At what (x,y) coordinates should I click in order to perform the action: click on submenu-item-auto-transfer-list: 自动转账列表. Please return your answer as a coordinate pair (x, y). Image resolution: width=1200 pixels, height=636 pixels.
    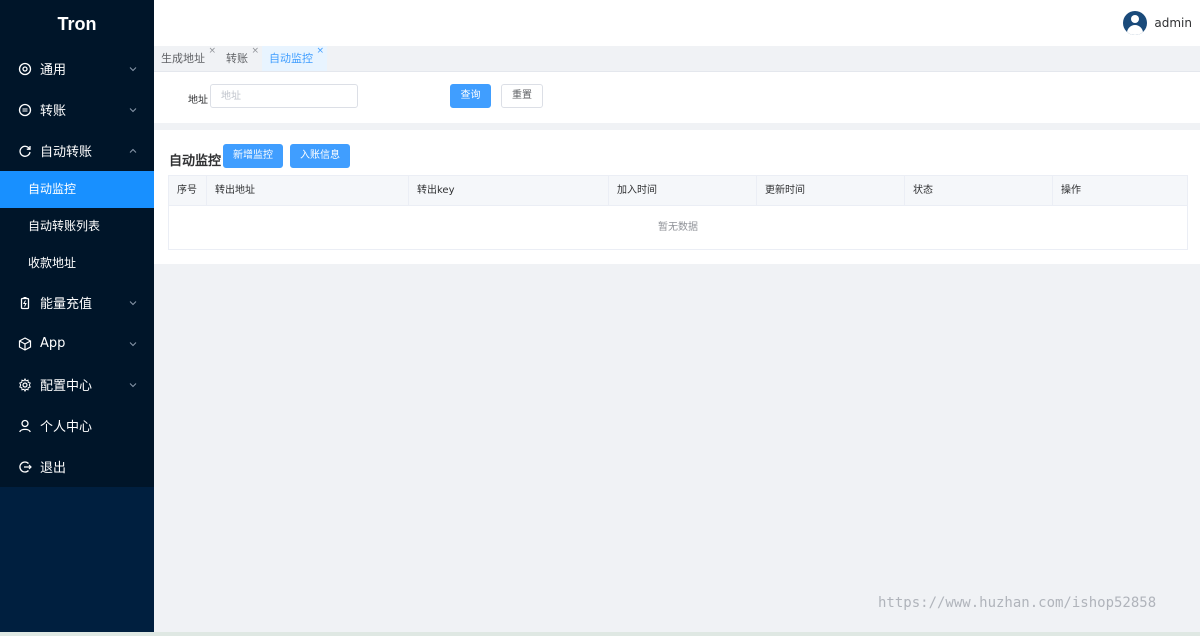
    Looking at the image, I should click on (77, 226).